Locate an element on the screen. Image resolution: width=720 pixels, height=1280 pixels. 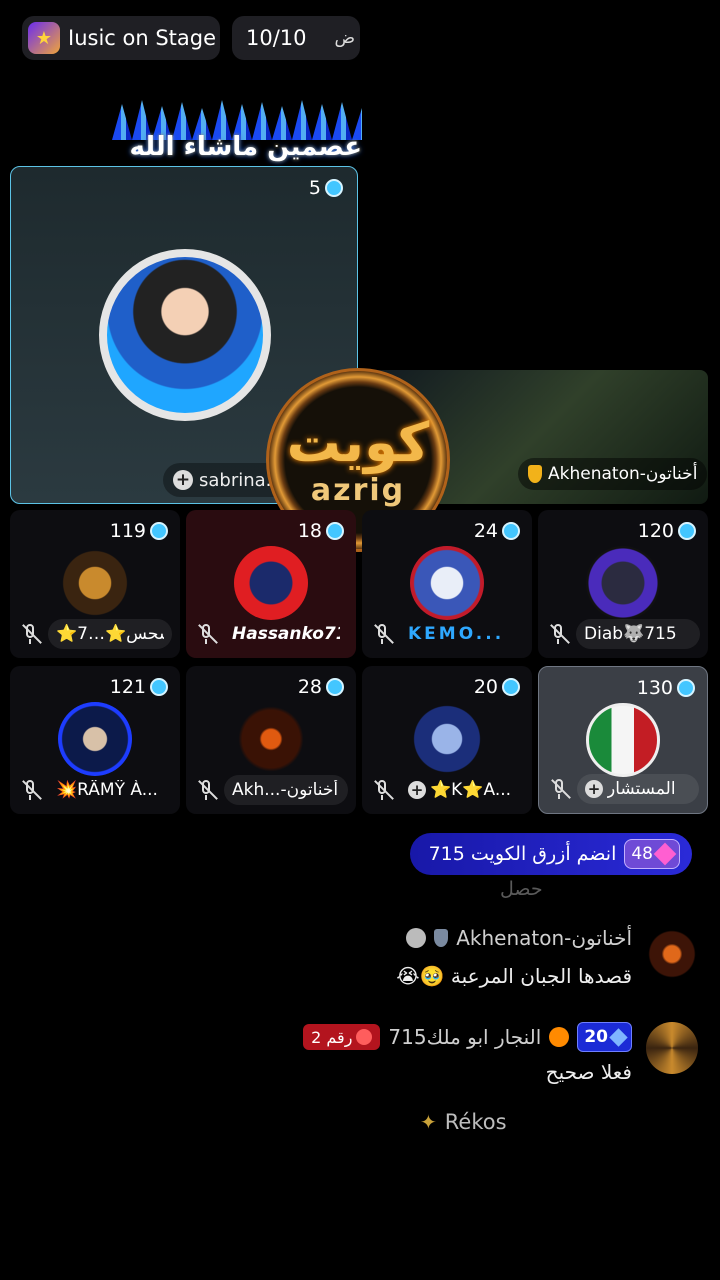
entering-user: ✦ Rékos is located at coordinates (463, 1122).